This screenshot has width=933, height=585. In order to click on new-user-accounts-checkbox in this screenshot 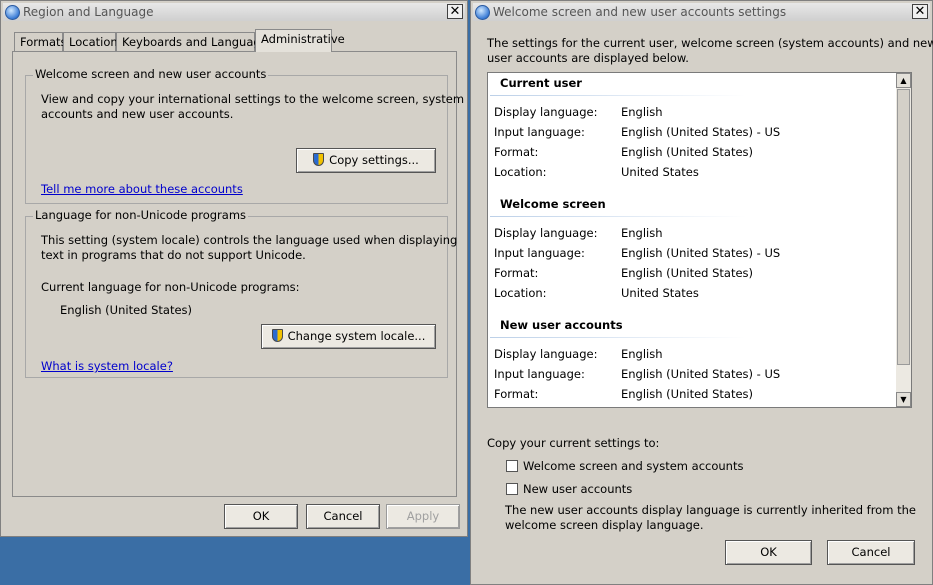, I will do `click(512, 489)`.